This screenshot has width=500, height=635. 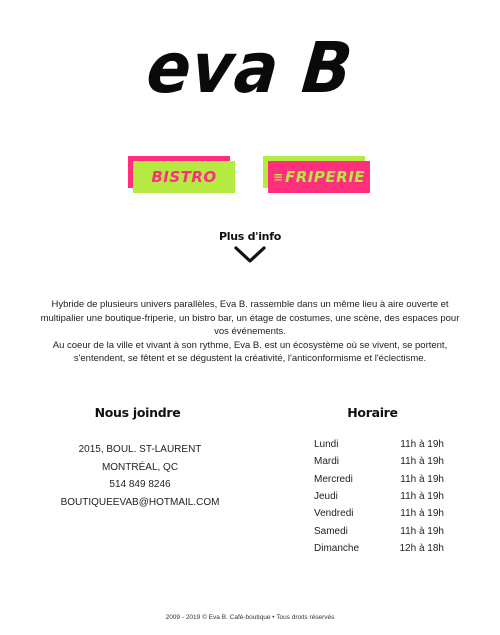 What do you see at coordinates (379, 479) in the screenshot?
I see `hours-row: Mercredi 11h à 19h` at bounding box center [379, 479].